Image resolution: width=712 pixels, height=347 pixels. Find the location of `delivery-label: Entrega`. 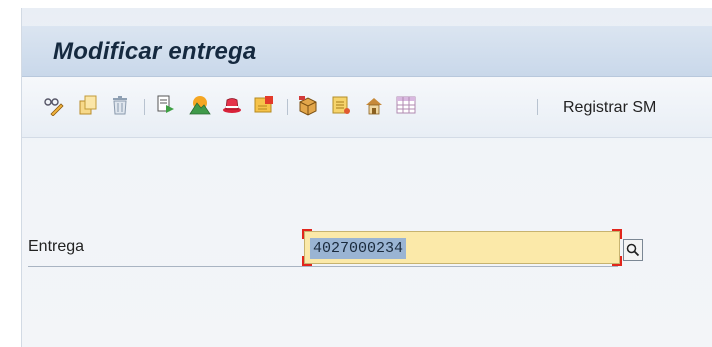

delivery-label: Entrega is located at coordinates (56, 246).